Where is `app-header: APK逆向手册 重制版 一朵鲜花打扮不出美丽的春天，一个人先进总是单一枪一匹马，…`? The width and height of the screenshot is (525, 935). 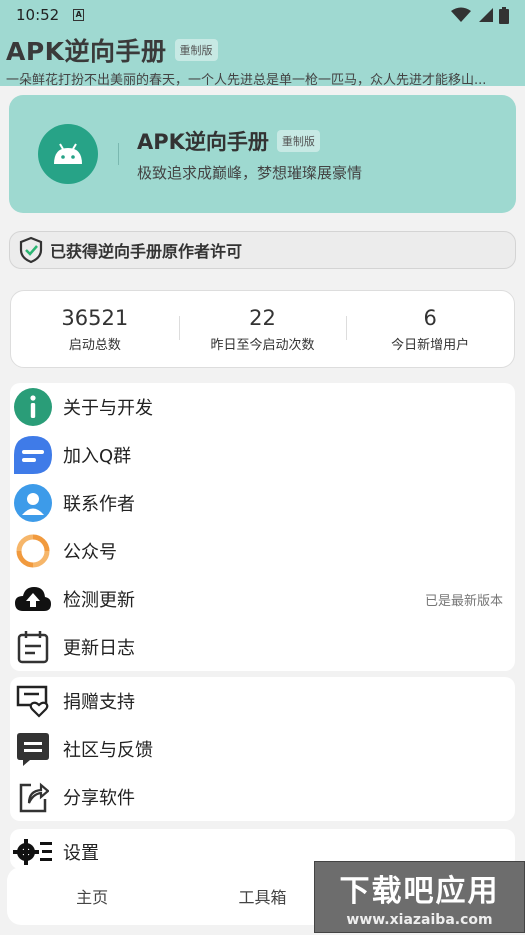
app-header: APK逆向手册 重制版 一朵鲜花打扮不出美丽的春天，一个人先进总是单一枪一匹马，… is located at coordinates (262, 59).